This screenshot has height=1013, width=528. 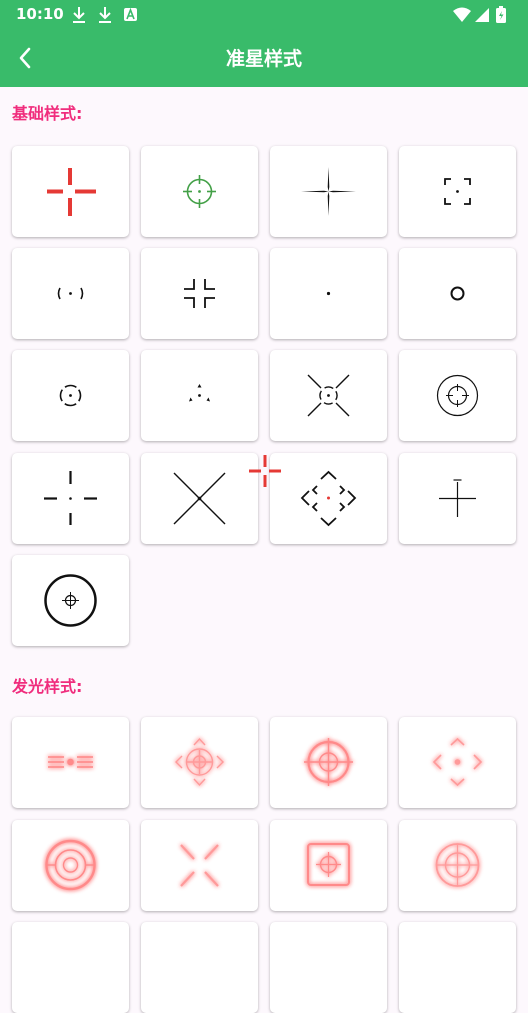 I want to click on thin-cross-crosshair-icon, so click(x=328, y=191).